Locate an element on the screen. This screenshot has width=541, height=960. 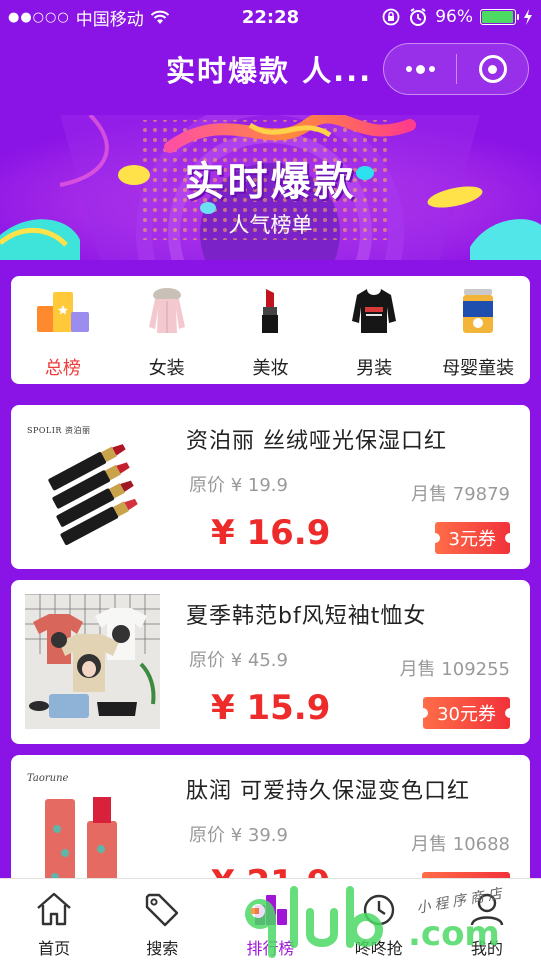
category-label: 男装 is located at coordinates (374, 368).